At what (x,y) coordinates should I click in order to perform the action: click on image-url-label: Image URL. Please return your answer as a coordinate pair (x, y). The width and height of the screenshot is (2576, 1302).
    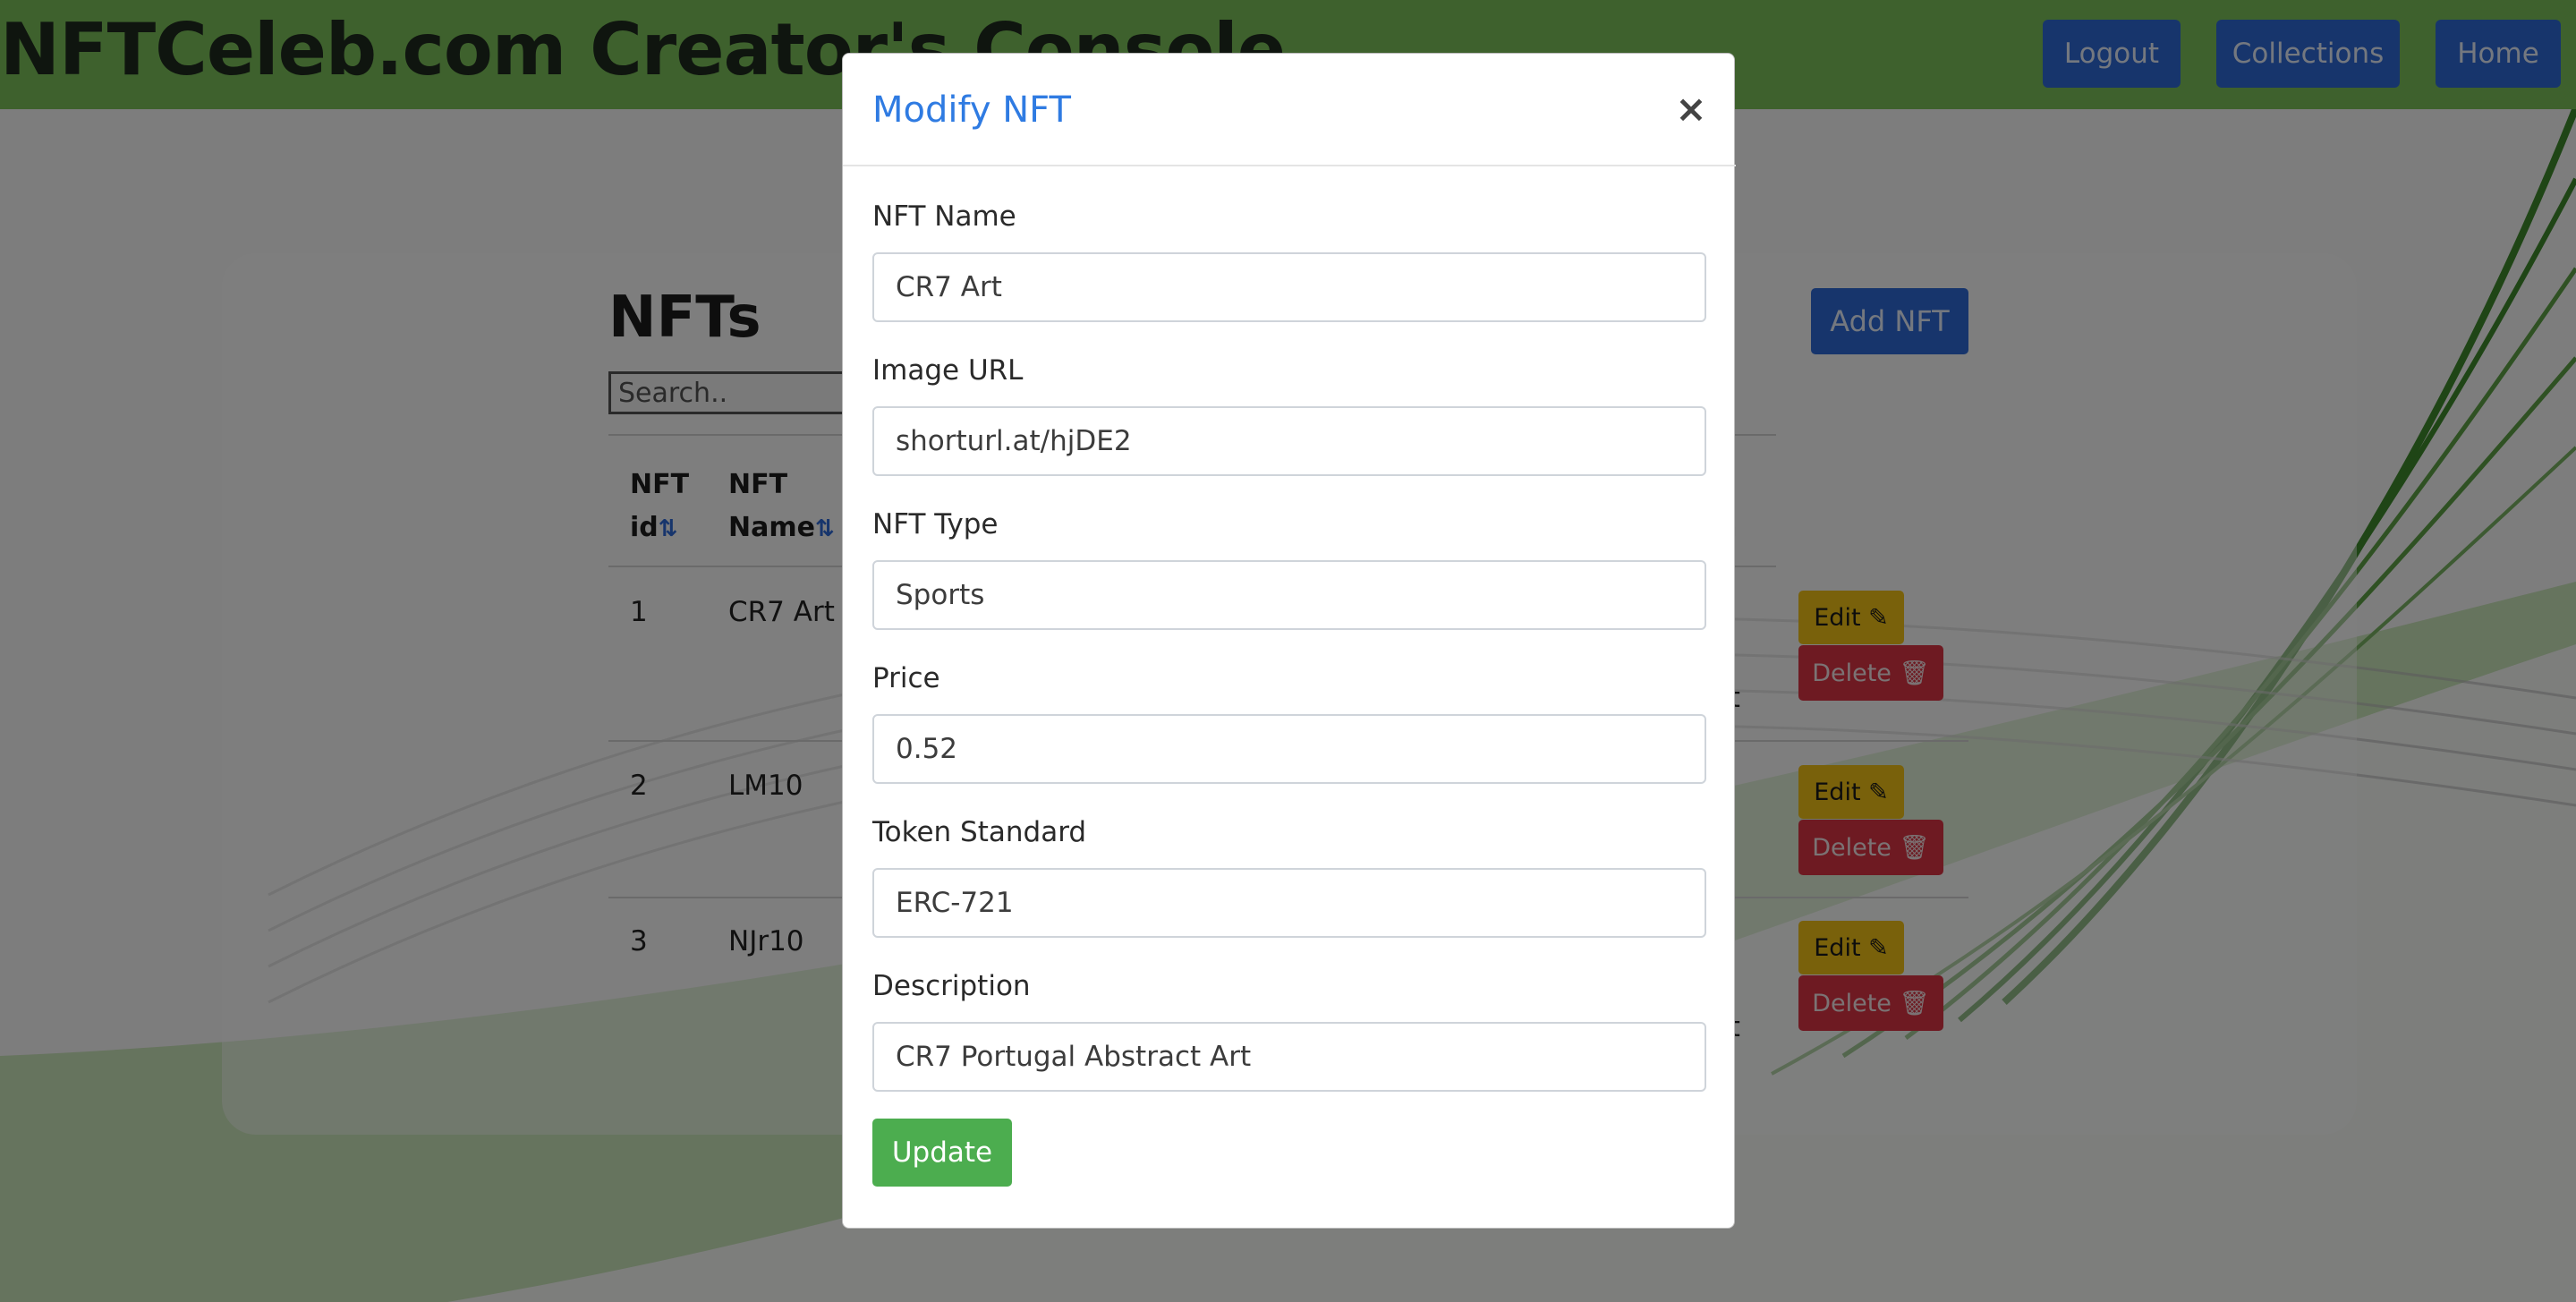
    Looking at the image, I should click on (948, 370).